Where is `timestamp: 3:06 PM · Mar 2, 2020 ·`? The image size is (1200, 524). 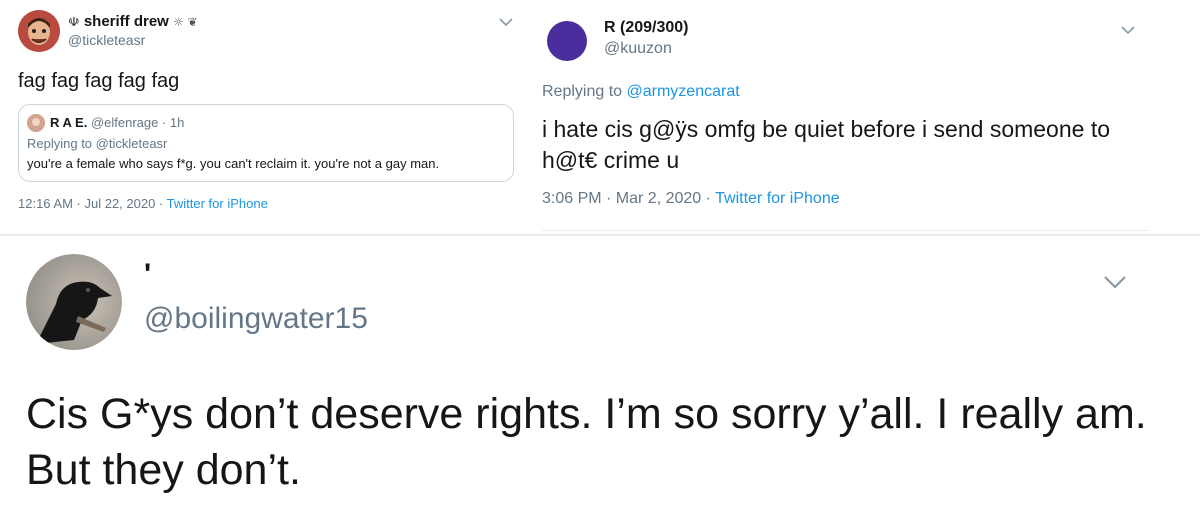
timestamp: 3:06 PM · Mar 2, 2020 · is located at coordinates (626, 198).